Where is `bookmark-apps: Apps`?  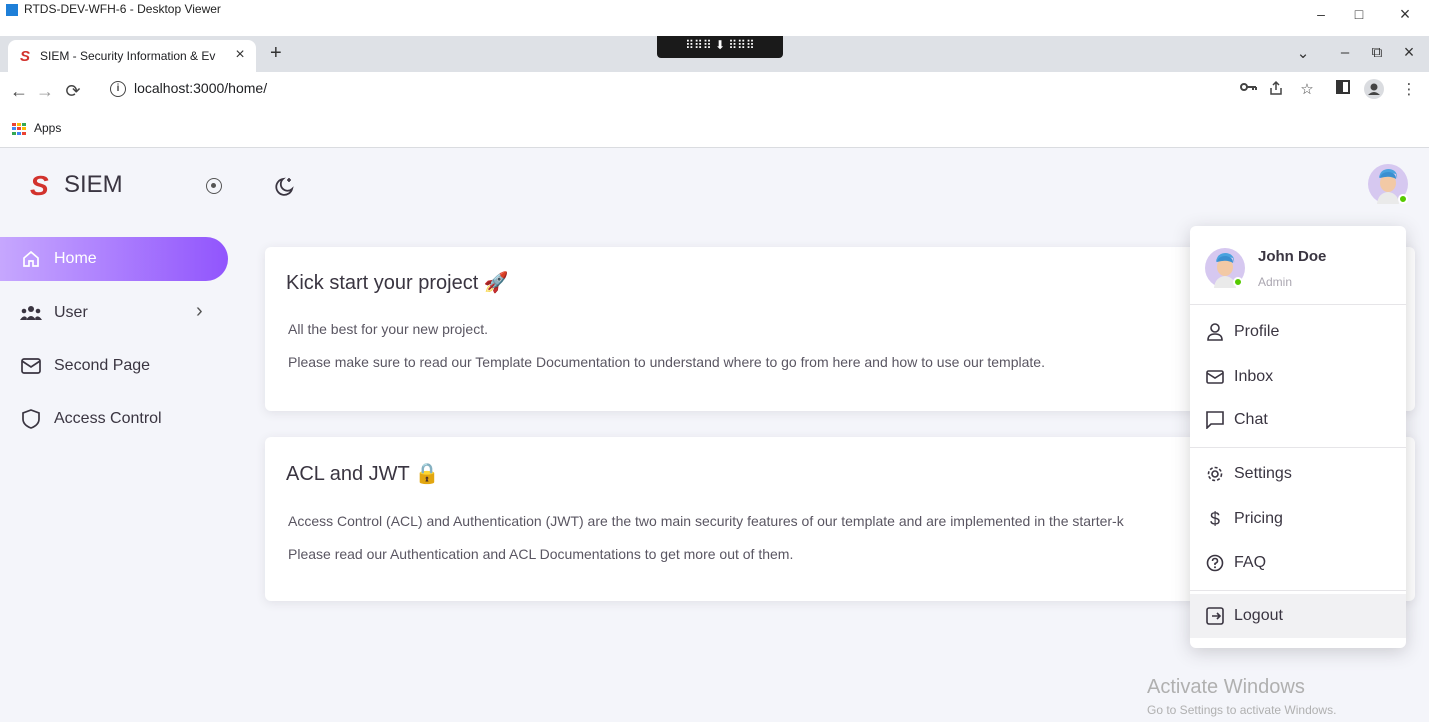 bookmark-apps: Apps is located at coordinates (47, 128).